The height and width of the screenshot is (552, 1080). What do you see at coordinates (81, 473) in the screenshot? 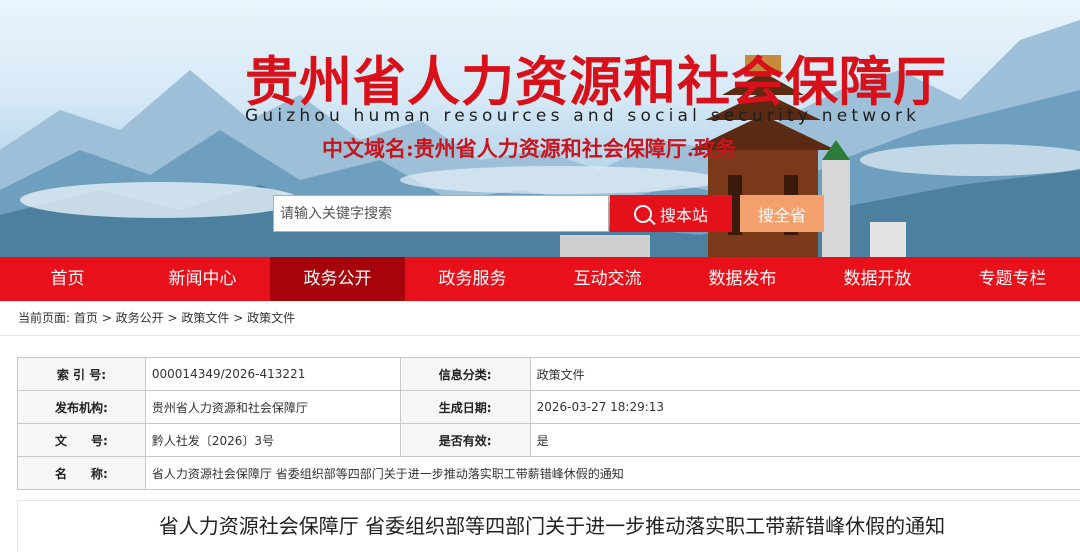
I see `name-label: 名 称:` at bounding box center [81, 473].